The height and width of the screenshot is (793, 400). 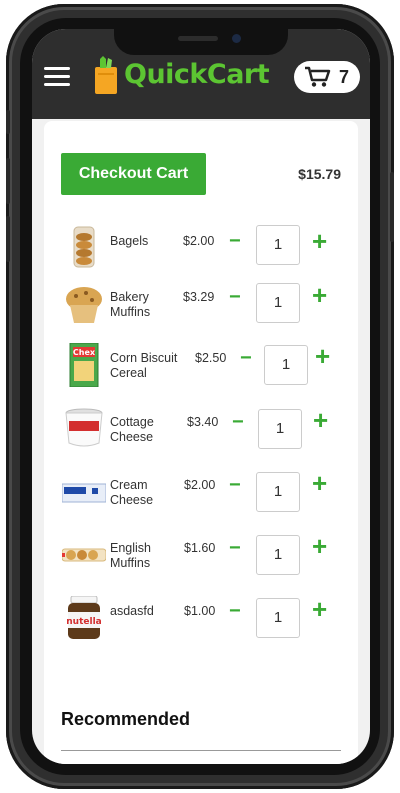 I want to click on logo-text: QuickCart, so click(x=197, y=74).